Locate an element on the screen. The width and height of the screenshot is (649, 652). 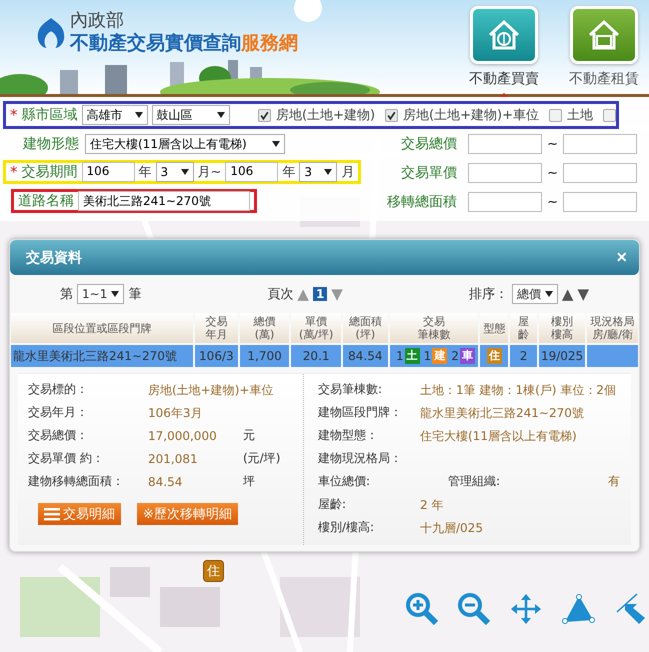
column-header: 總面積 (坪) is located at coordinates (365, 328).